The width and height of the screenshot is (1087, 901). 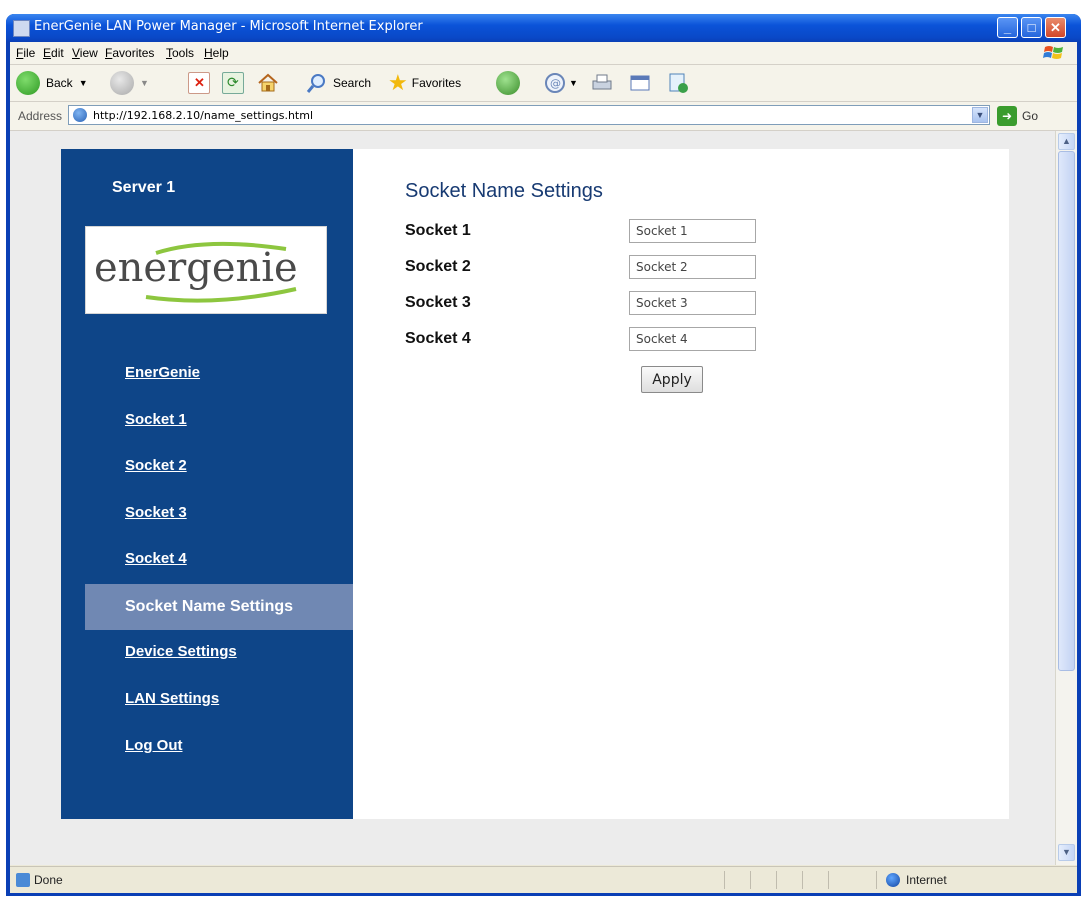 What do you see at coordinates (438, 302) in the screenshot?
I see `socket-3-label: Socket 3` at bounding box center [438, 302].